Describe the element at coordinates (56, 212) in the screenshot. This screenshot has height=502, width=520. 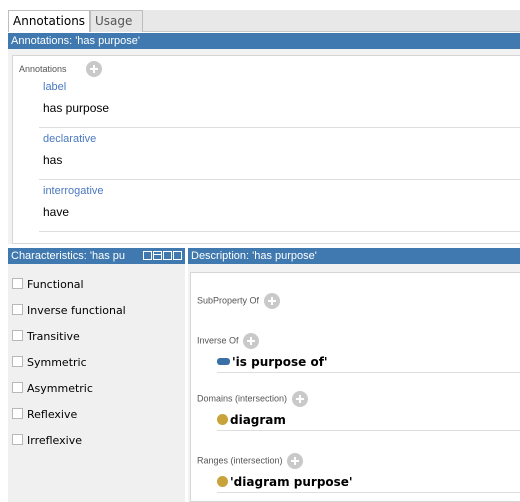
I see `annotation-value: have` at that location.